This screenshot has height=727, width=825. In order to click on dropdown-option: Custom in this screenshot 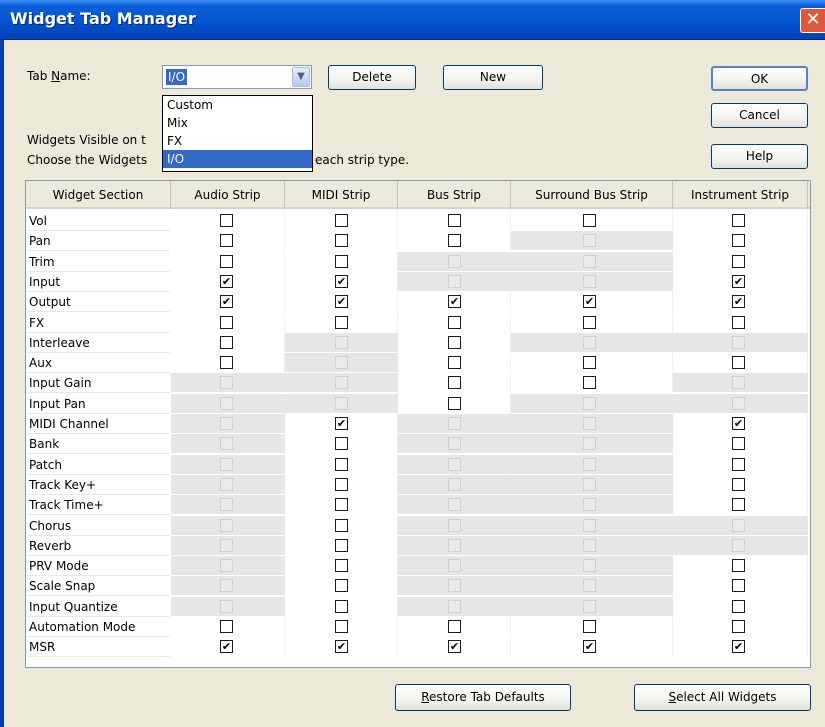, I will do `click(237, 105)`.